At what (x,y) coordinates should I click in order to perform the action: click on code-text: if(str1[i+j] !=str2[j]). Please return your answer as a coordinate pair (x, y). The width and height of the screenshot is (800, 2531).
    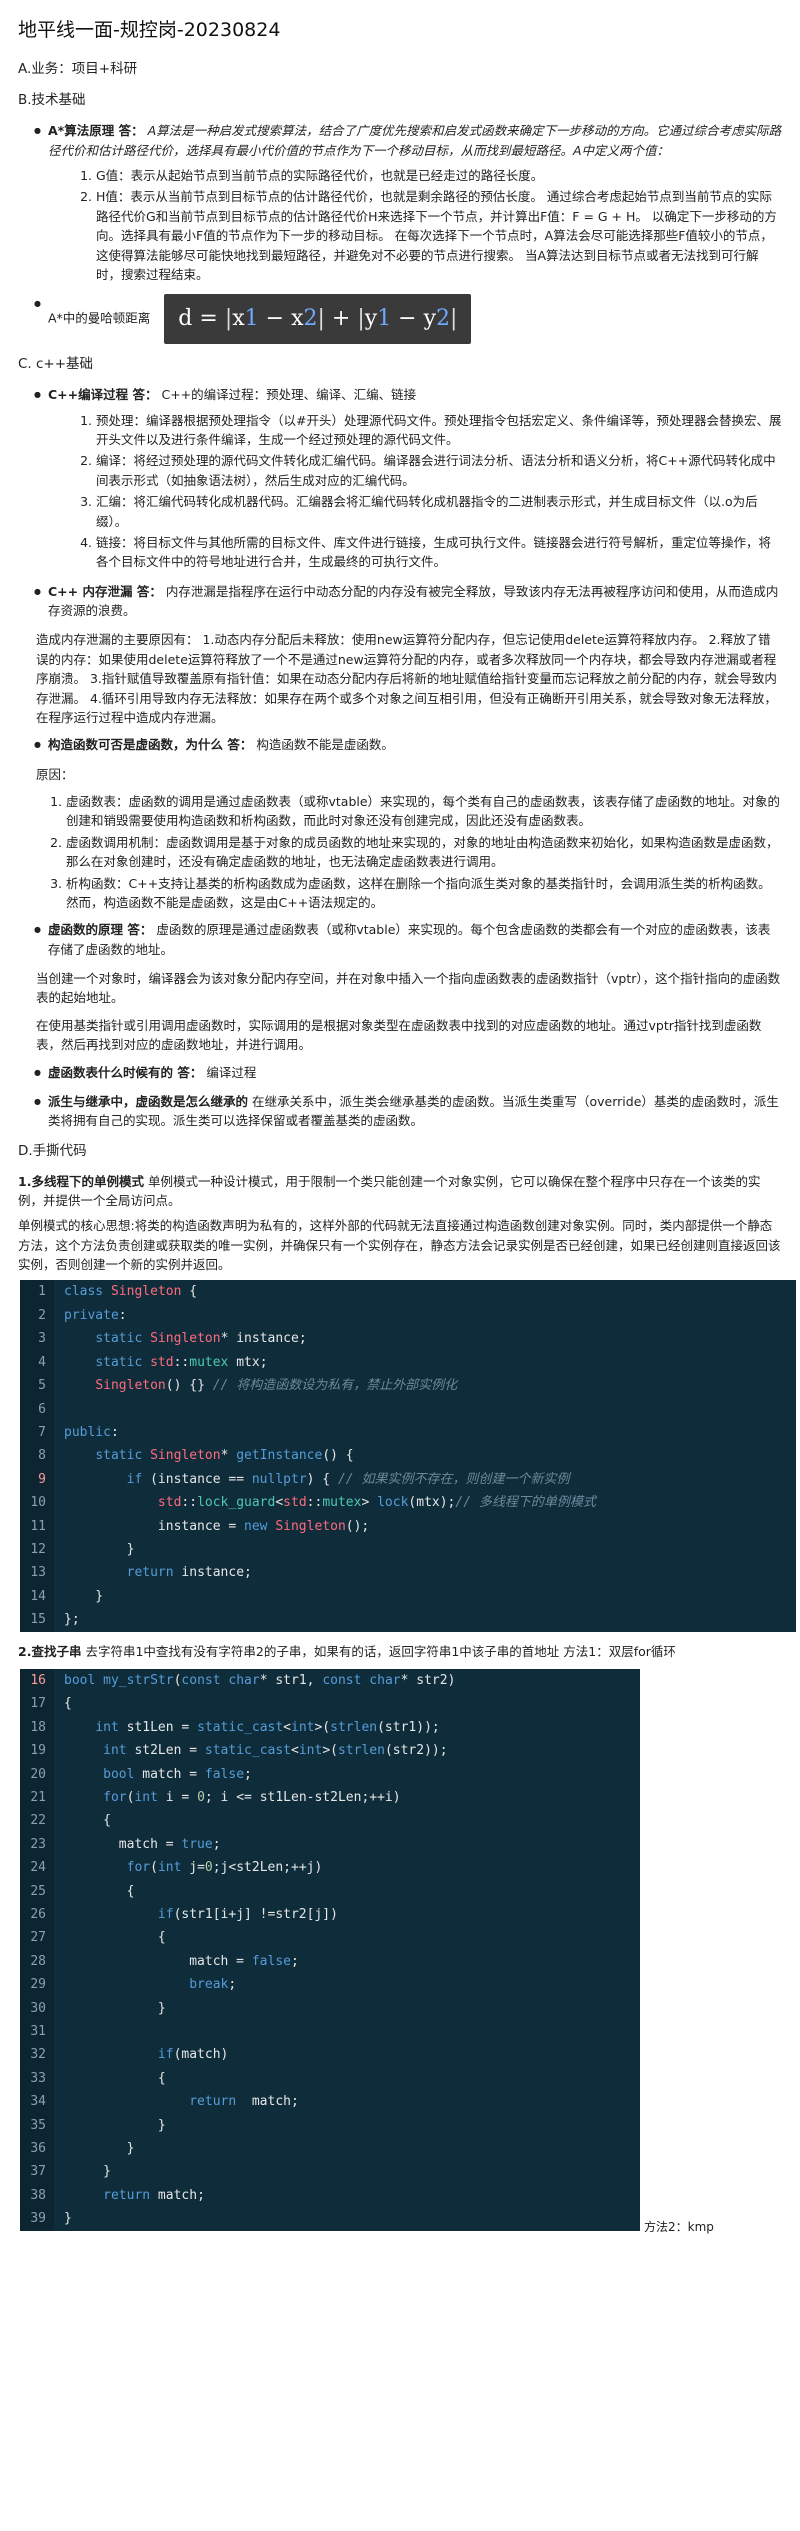
    Looking at the image, I should click on (247, 1914).